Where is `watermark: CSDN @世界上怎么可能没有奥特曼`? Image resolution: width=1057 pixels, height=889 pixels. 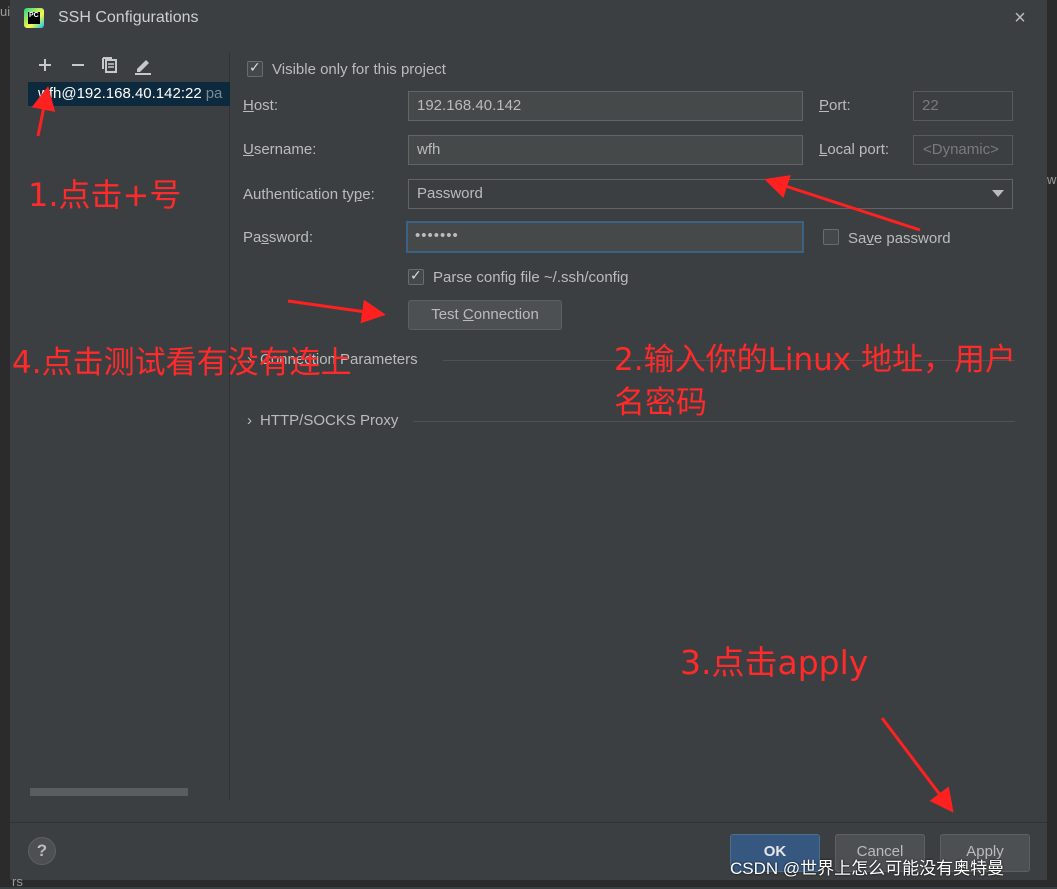
watermark: CSDN @世界上怎么可能没有奥特曼 is located at coordinates (867, 868).